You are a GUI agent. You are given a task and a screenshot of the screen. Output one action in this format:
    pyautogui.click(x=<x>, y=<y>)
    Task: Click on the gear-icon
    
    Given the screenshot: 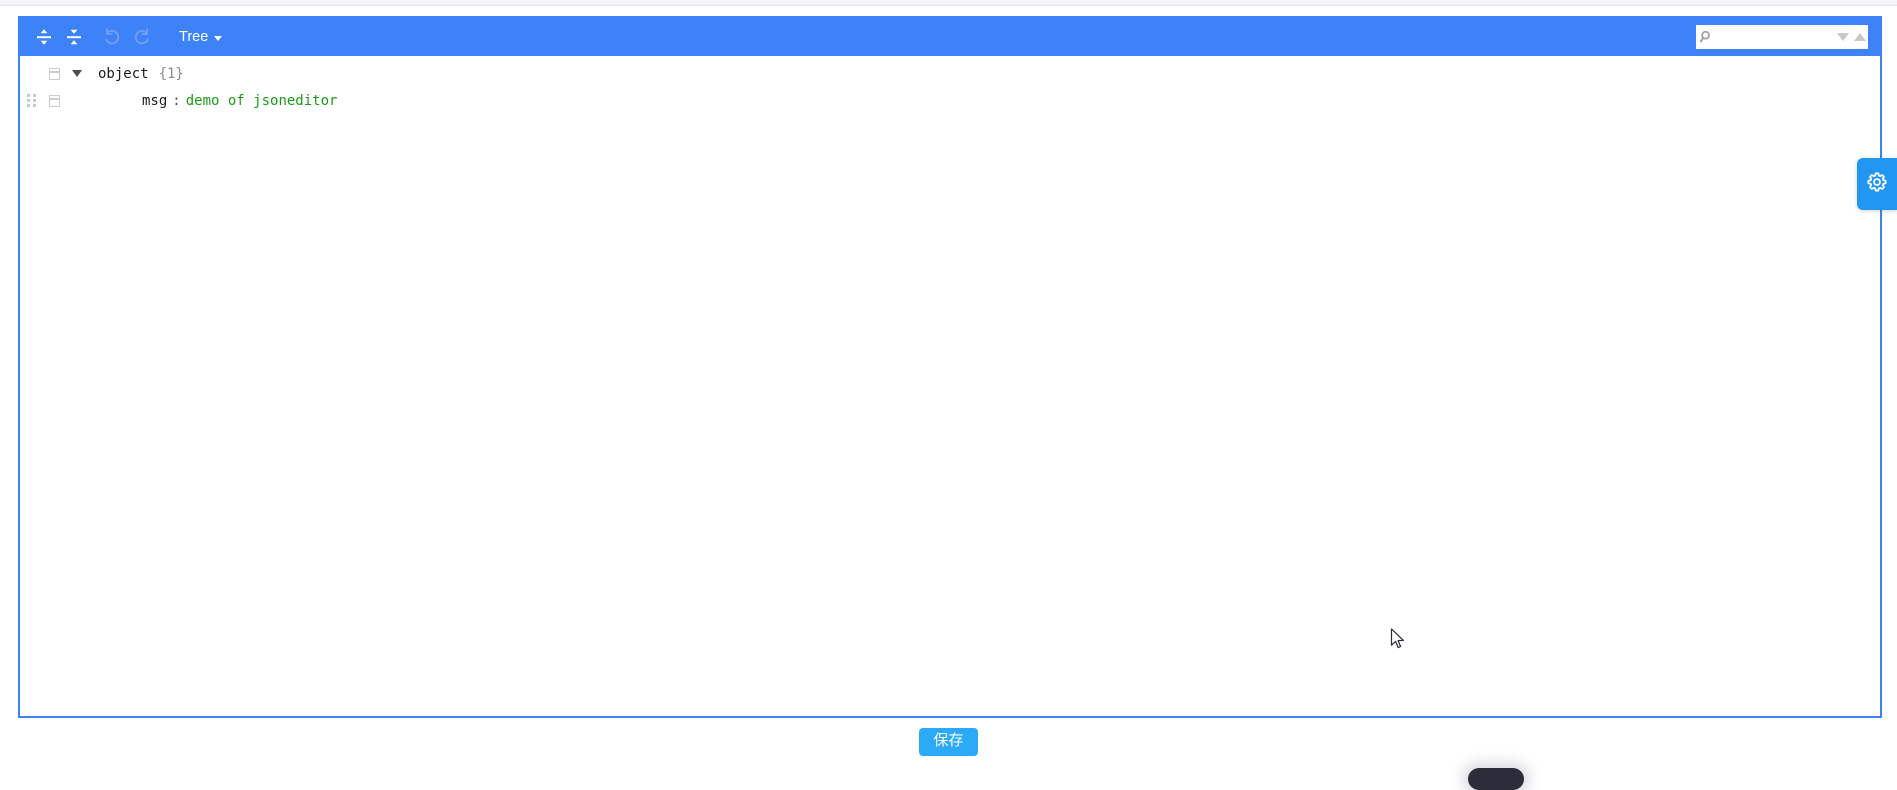 What is the action you would take?
    pyautogui.click(x=1877, y=184)
    